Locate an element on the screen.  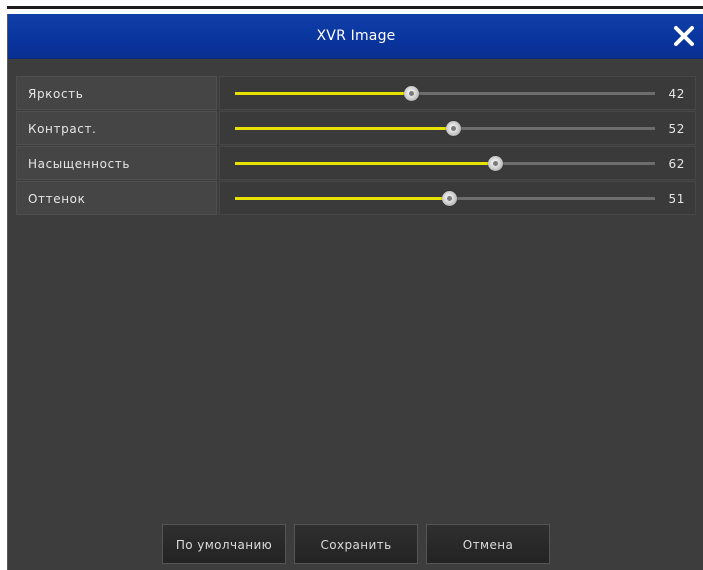
top-border is located at coordinates (355, 7).